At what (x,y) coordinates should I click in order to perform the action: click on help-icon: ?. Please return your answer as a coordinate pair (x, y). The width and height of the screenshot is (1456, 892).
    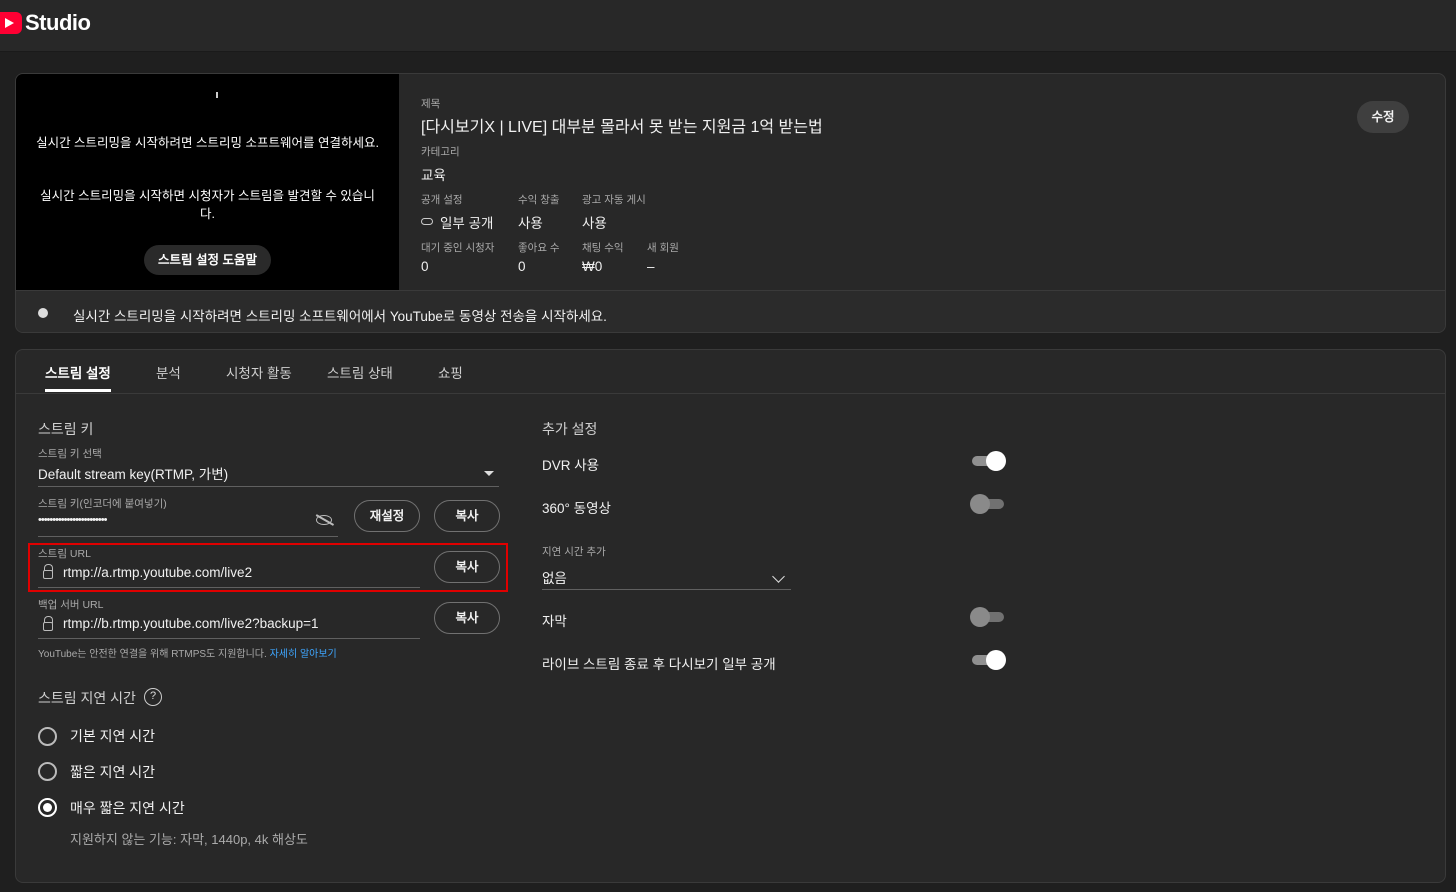
    Looking at the image, I should click on (153, 697).